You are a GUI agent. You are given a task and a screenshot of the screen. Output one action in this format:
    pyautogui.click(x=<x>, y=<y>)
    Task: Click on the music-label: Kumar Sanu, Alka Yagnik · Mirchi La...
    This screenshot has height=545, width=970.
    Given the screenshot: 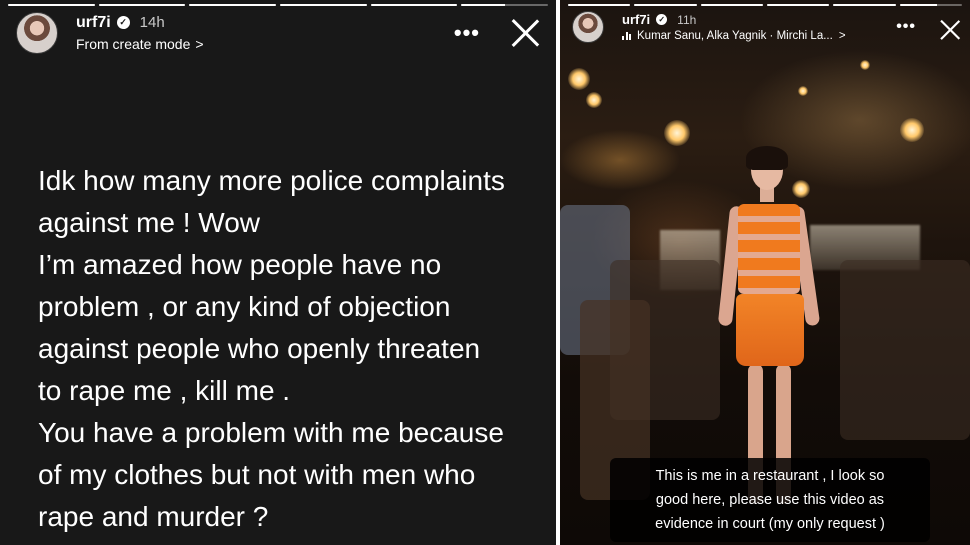 What is the action you would take?
    pyautogui.click(x=735, y=35)
    